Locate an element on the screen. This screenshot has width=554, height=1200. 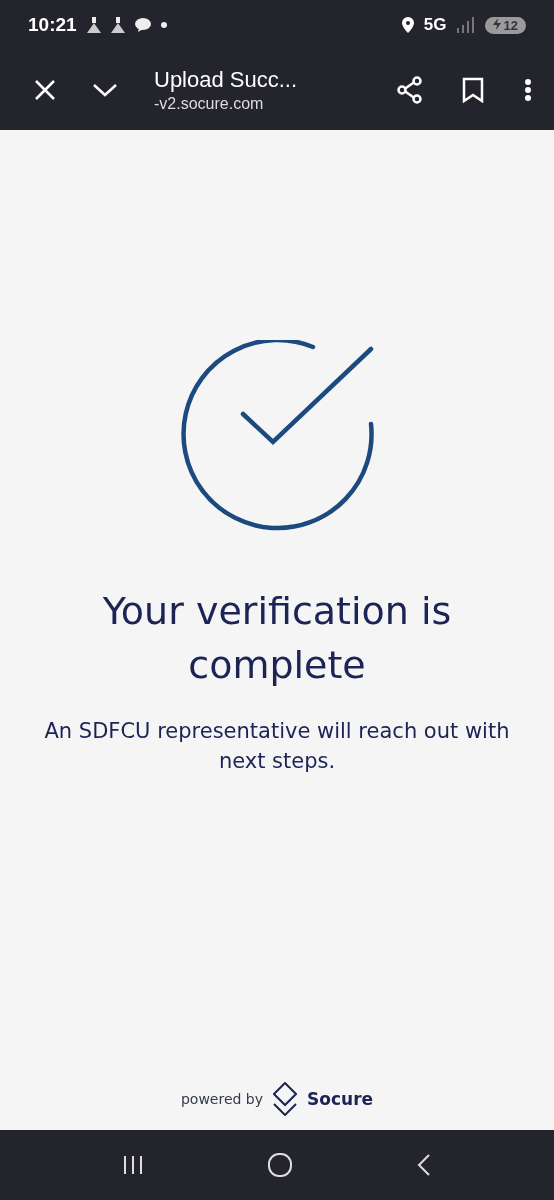
share-button is located at coordinates (410, 90).